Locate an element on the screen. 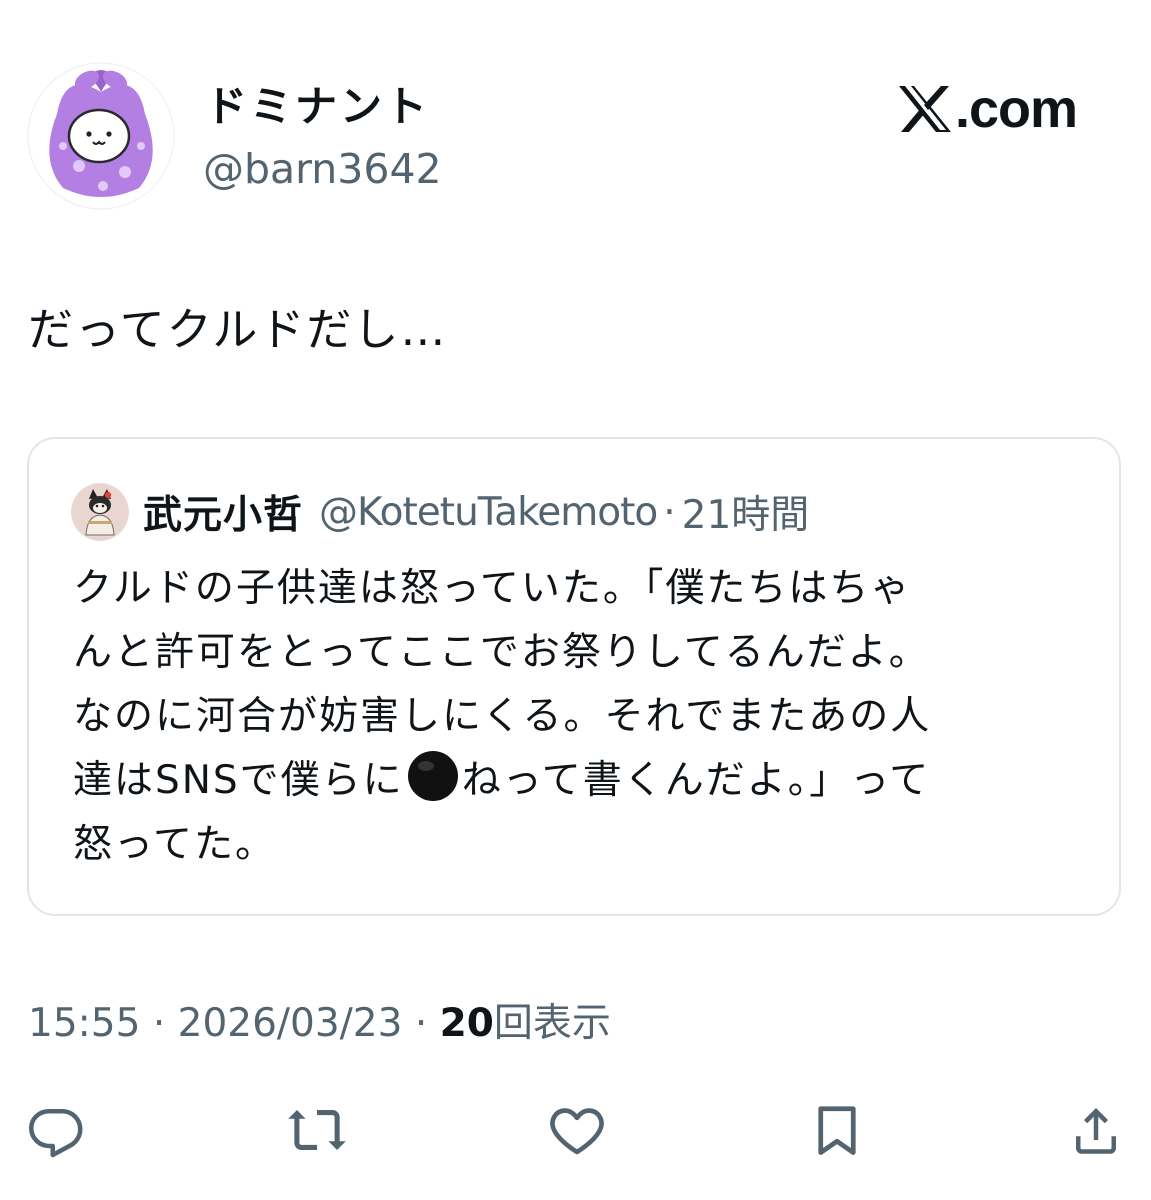  cat-mascot-avatar-icon is located at coordinates (100, 512).